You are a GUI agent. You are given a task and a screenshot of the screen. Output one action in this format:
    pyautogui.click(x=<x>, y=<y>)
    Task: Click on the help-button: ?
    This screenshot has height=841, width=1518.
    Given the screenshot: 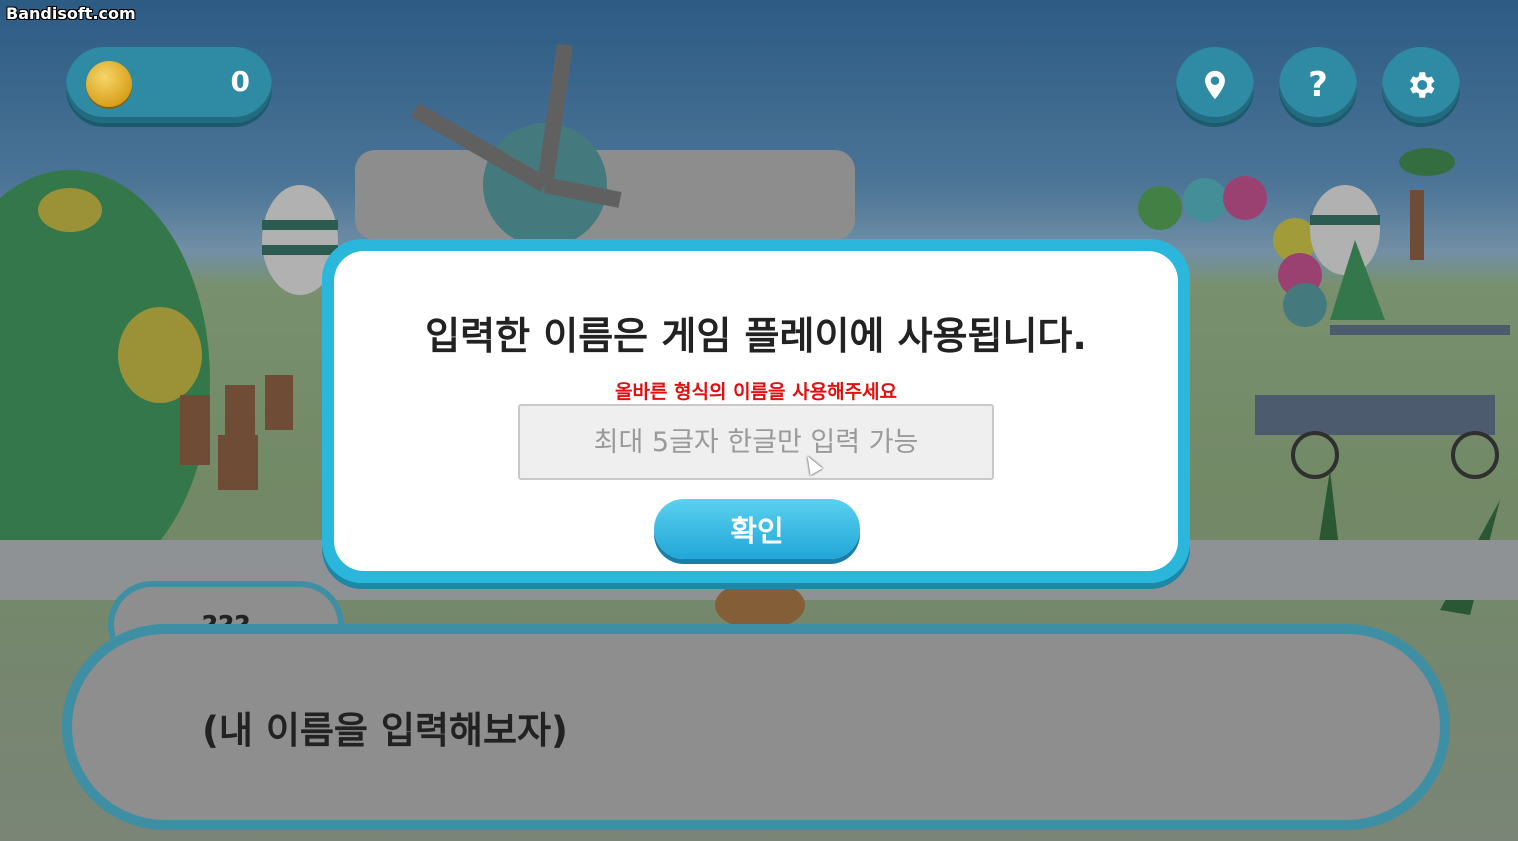 What is the action you would take?
    pyautogui.click(x=1318, y=85)
    